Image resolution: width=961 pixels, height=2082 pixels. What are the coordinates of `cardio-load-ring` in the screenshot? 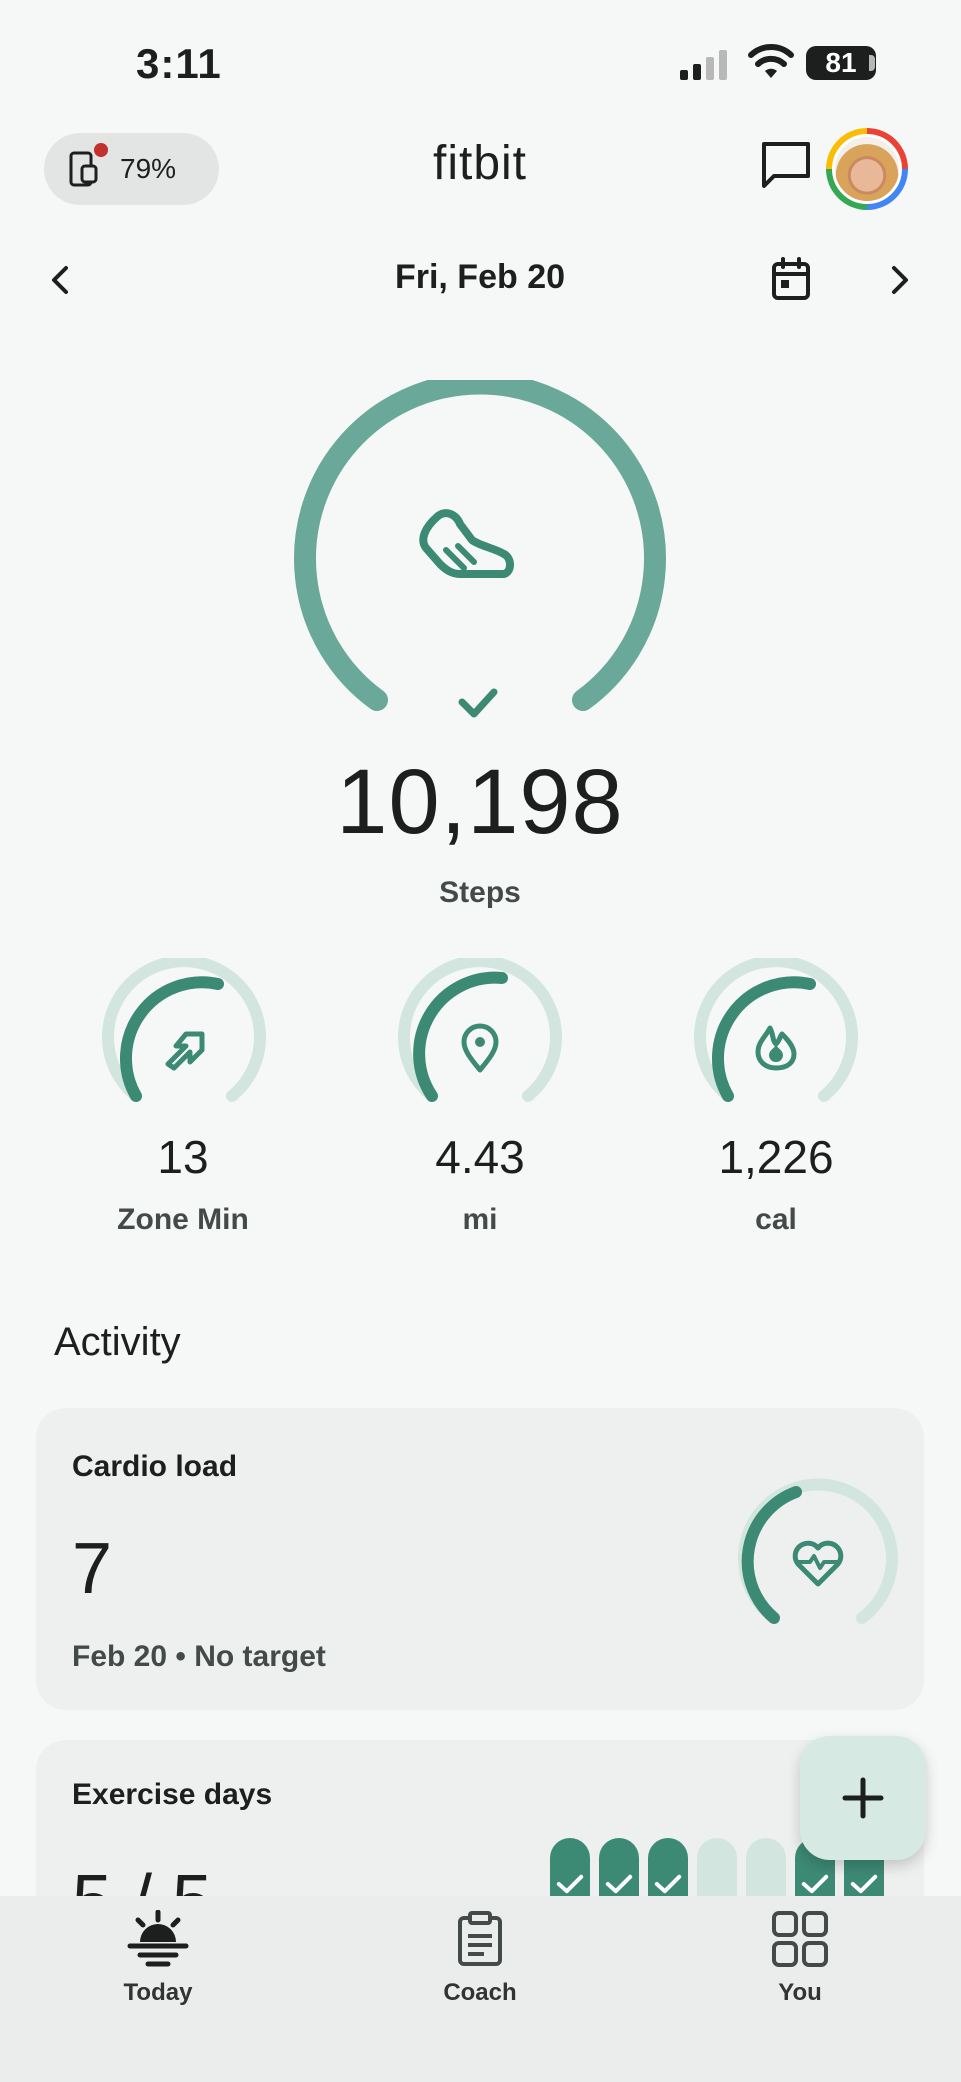 It's located at (818, 1551).